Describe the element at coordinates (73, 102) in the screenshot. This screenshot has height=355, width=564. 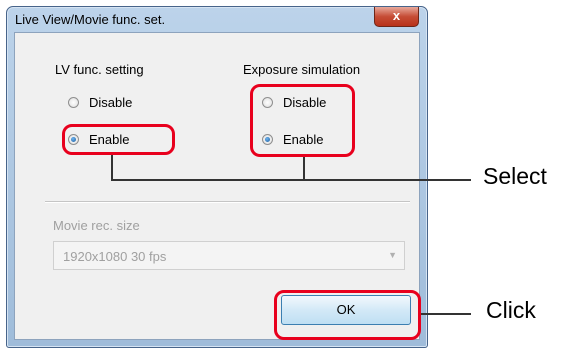
I see `radio-icon` at that location.